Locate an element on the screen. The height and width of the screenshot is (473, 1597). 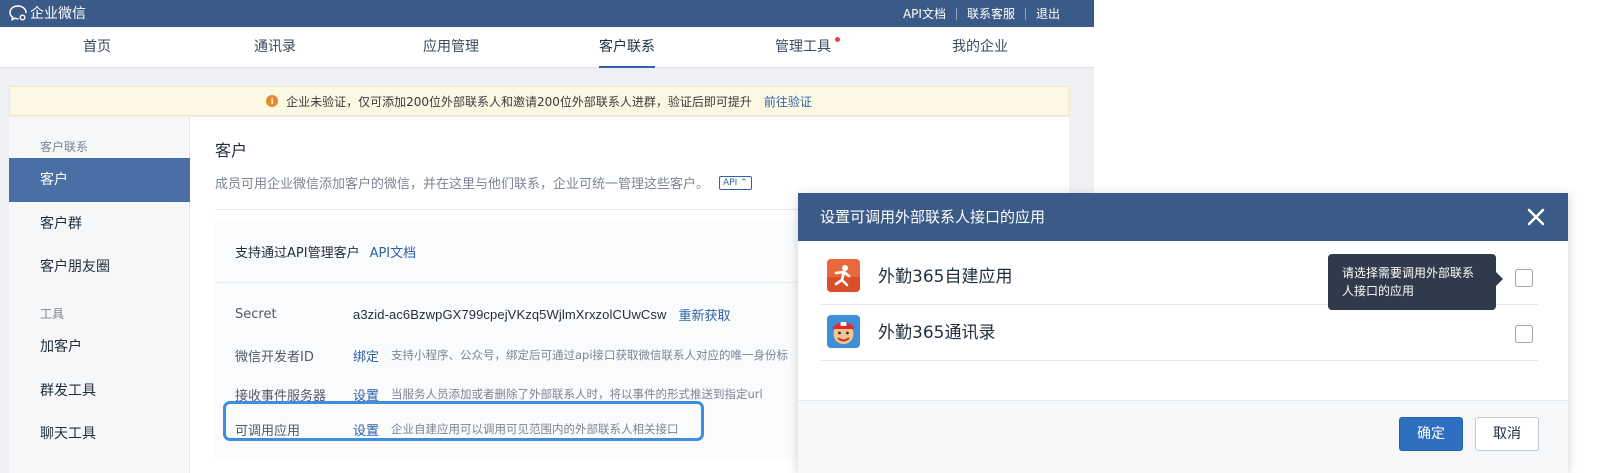
waiqin-selfbuilt-app-icon is located at coordinates (843, 275).